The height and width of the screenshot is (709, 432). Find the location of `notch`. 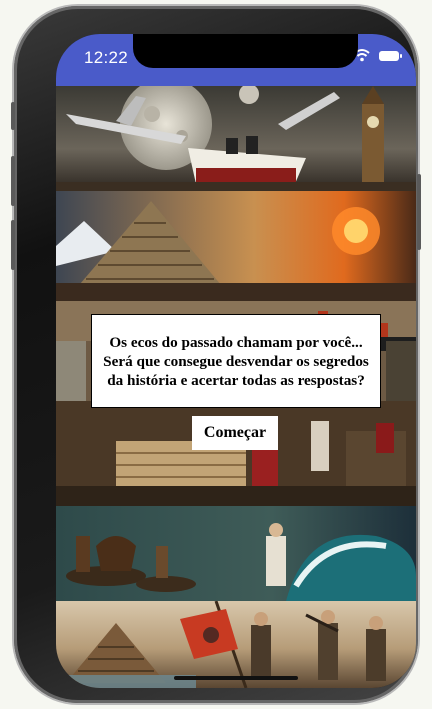

notch is located at coordinates (245, 51).